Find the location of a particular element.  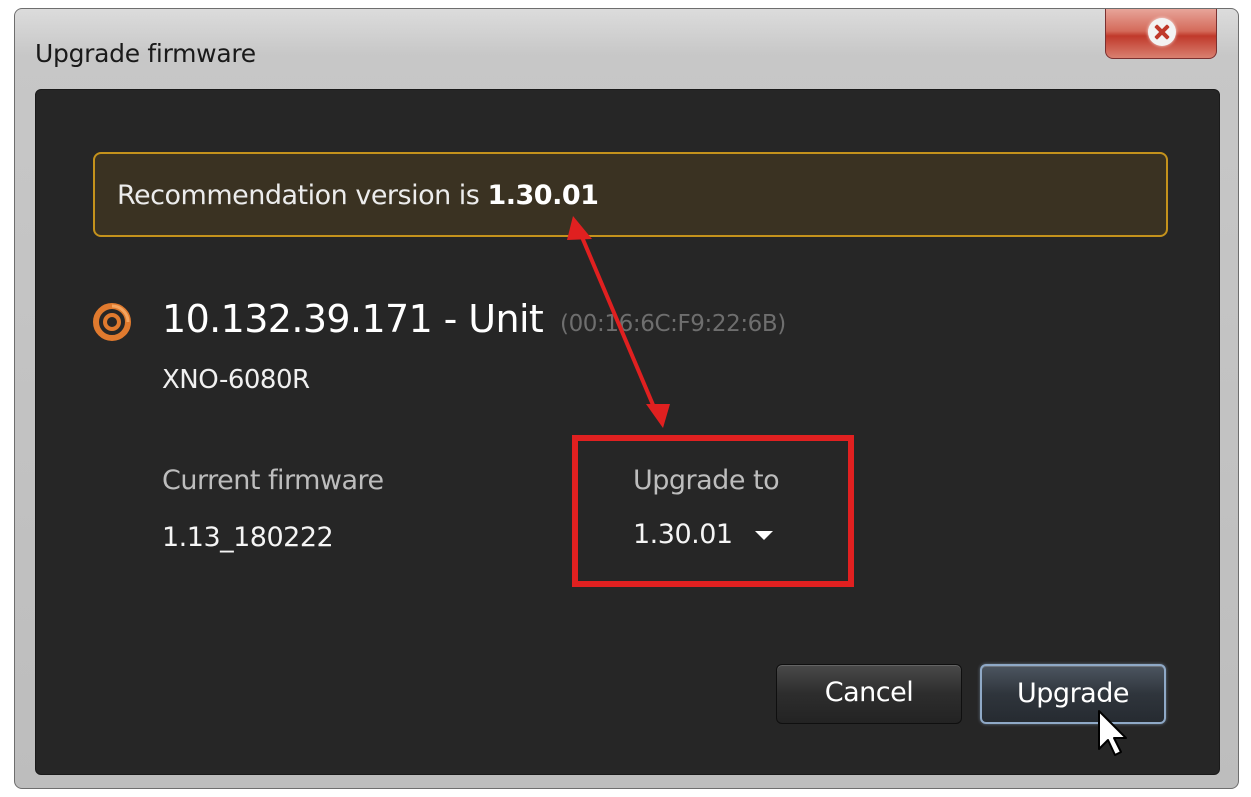

camera-unit-icon is located at coordinates (112, 322).